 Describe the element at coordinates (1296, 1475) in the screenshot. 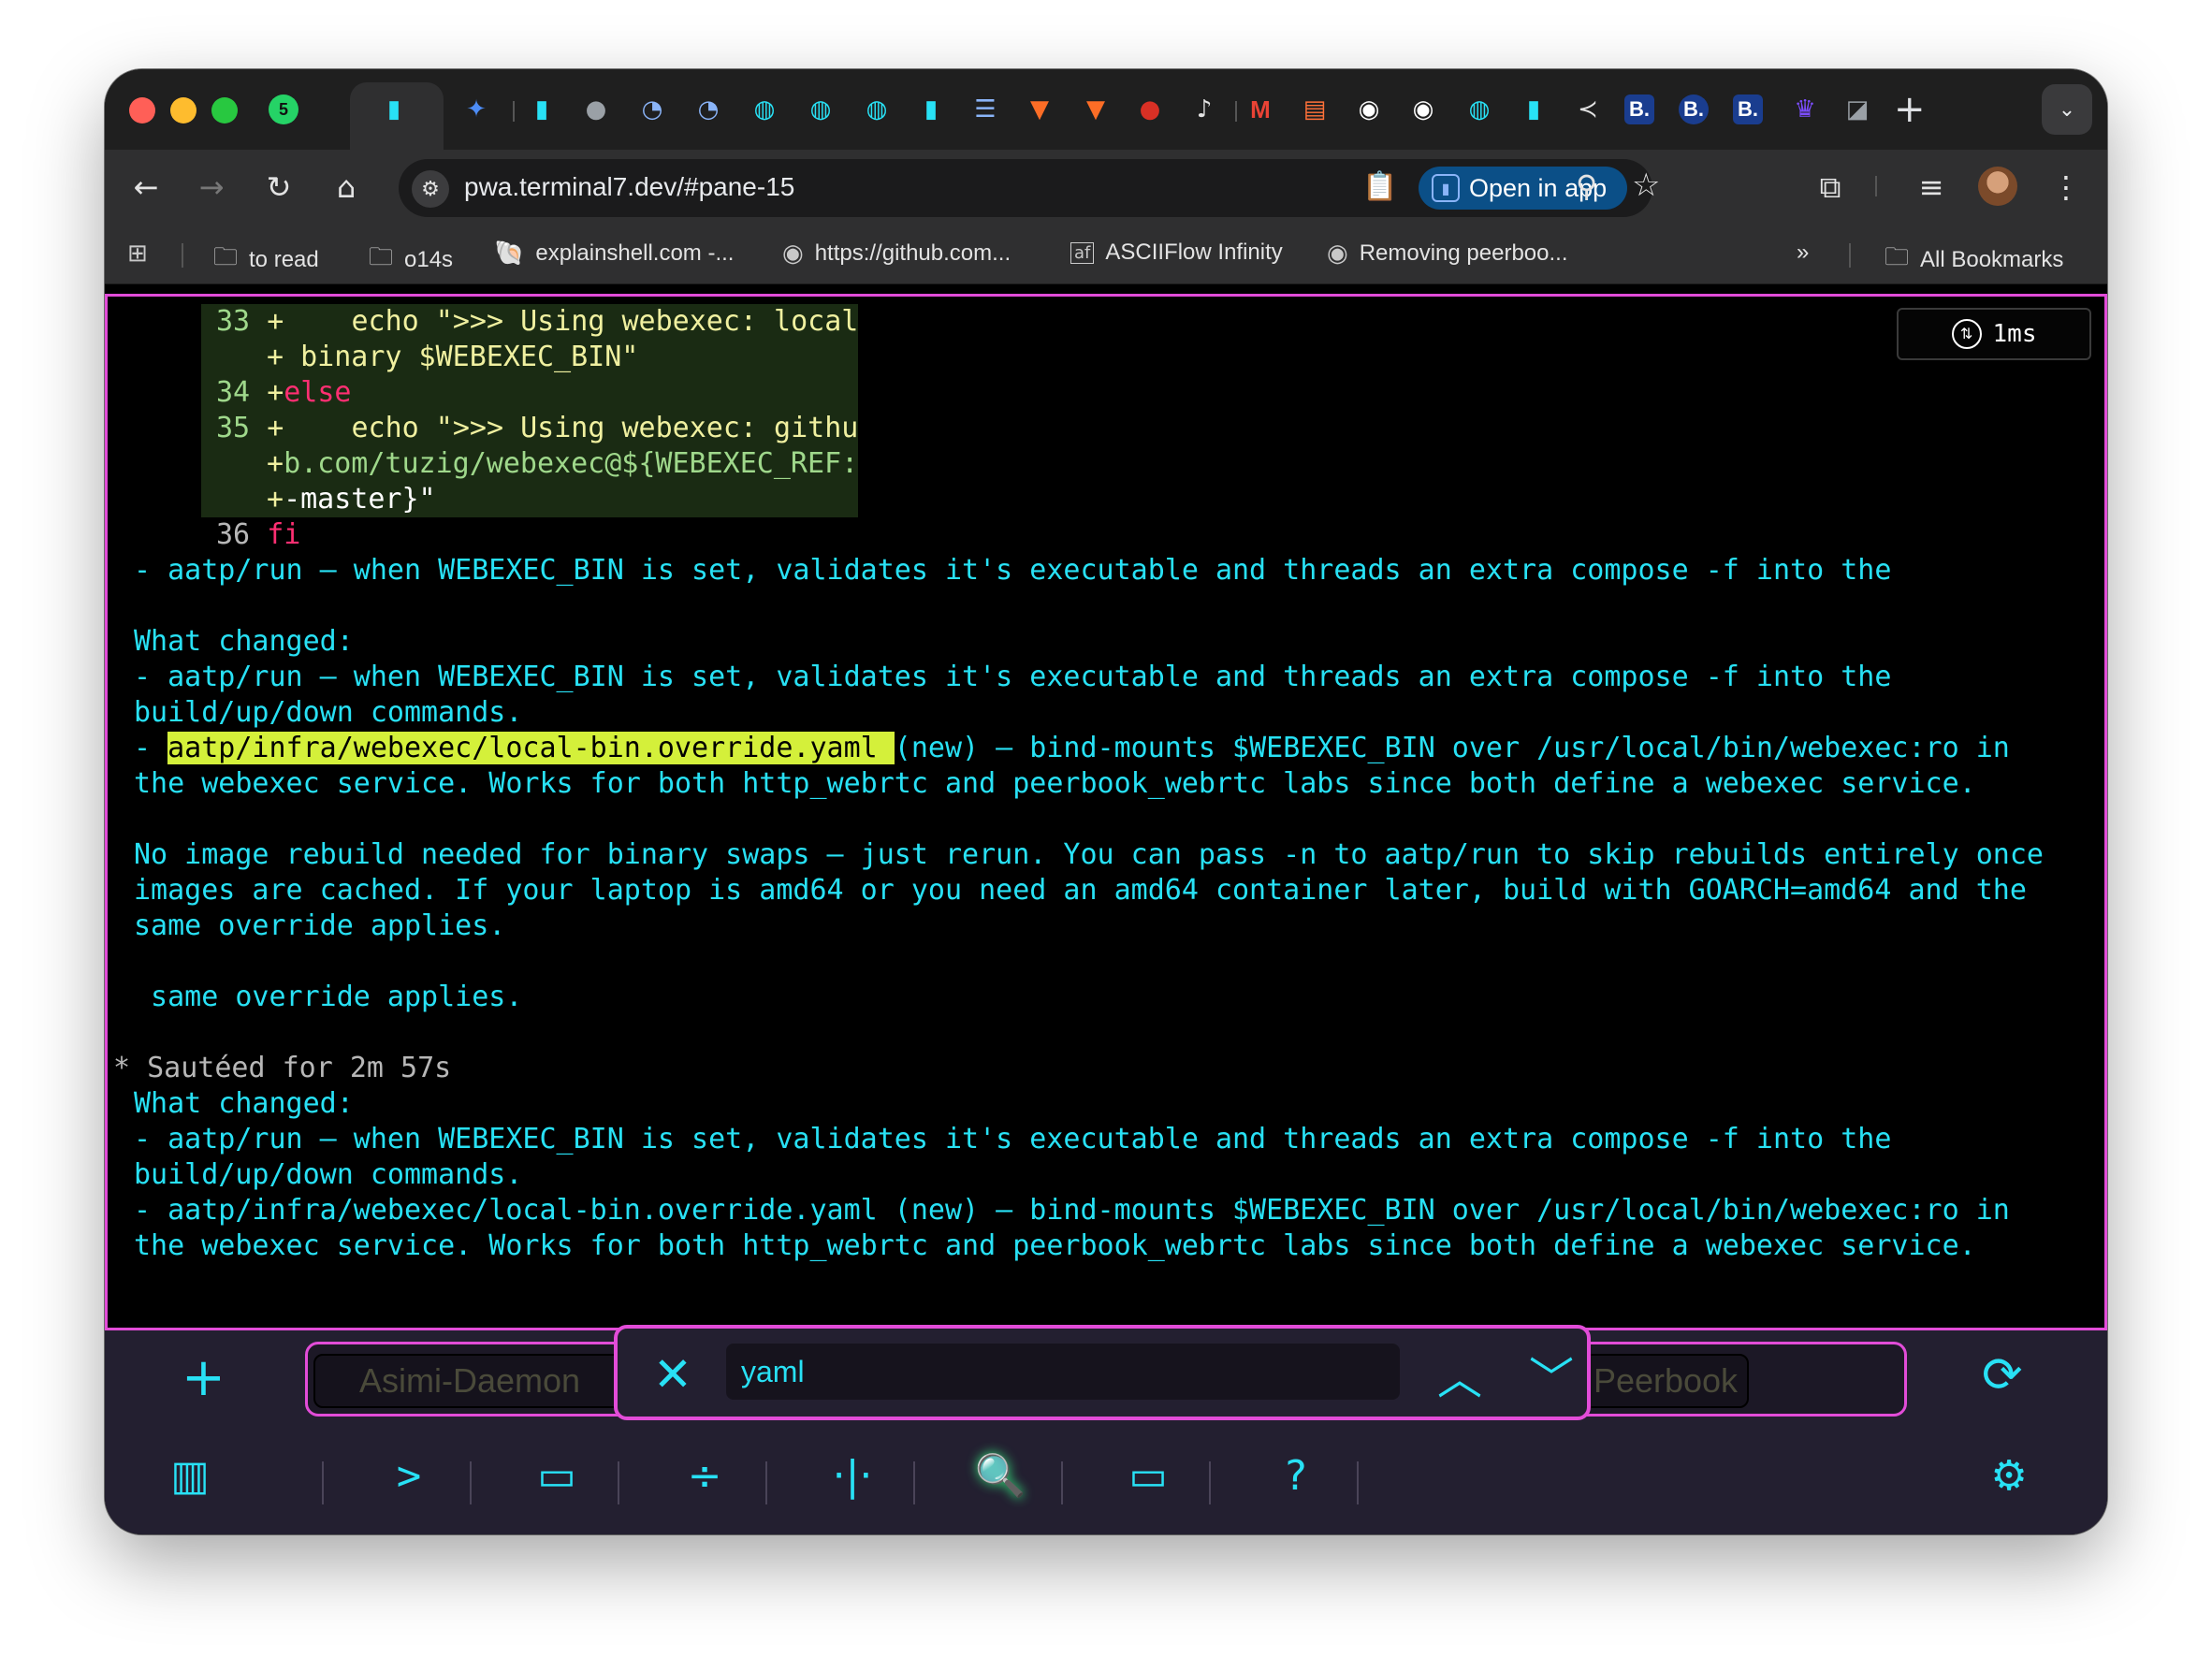

I see `help-icon: ?` at that location.